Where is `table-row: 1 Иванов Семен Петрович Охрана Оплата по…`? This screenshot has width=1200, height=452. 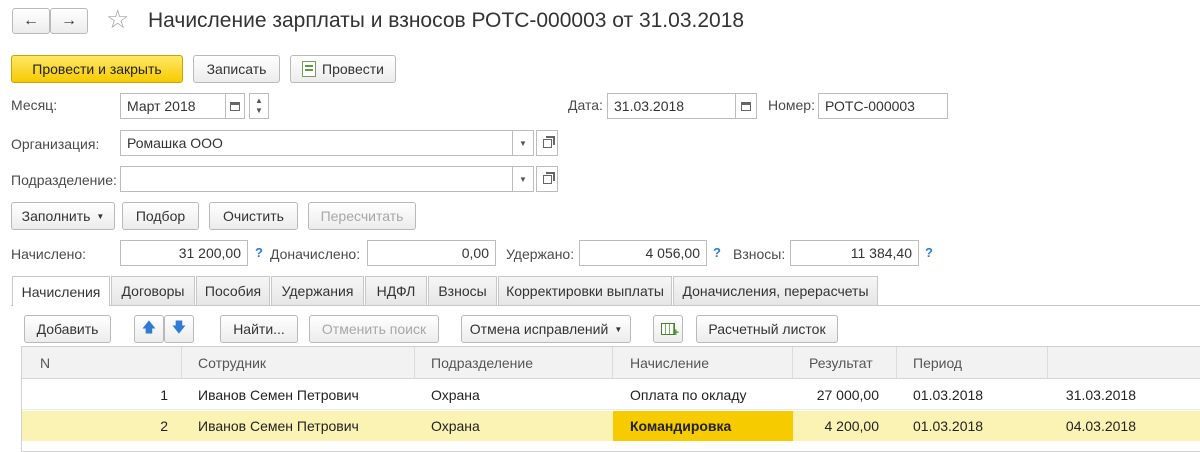
table-row: 1 Иванов Семен Петрович Охрана Оплата по… is located at coordinates (611, 395).